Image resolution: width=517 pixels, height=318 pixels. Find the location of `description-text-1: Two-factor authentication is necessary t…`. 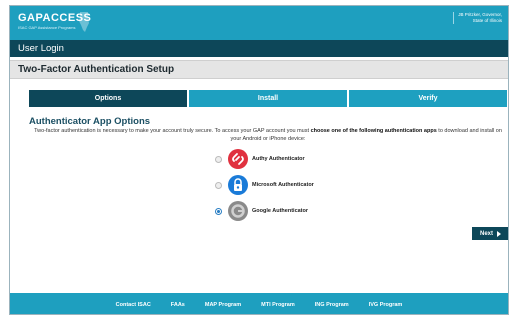

description-text-1: Two-factor authentication is necessary t… is located at coordinates (172, 131).